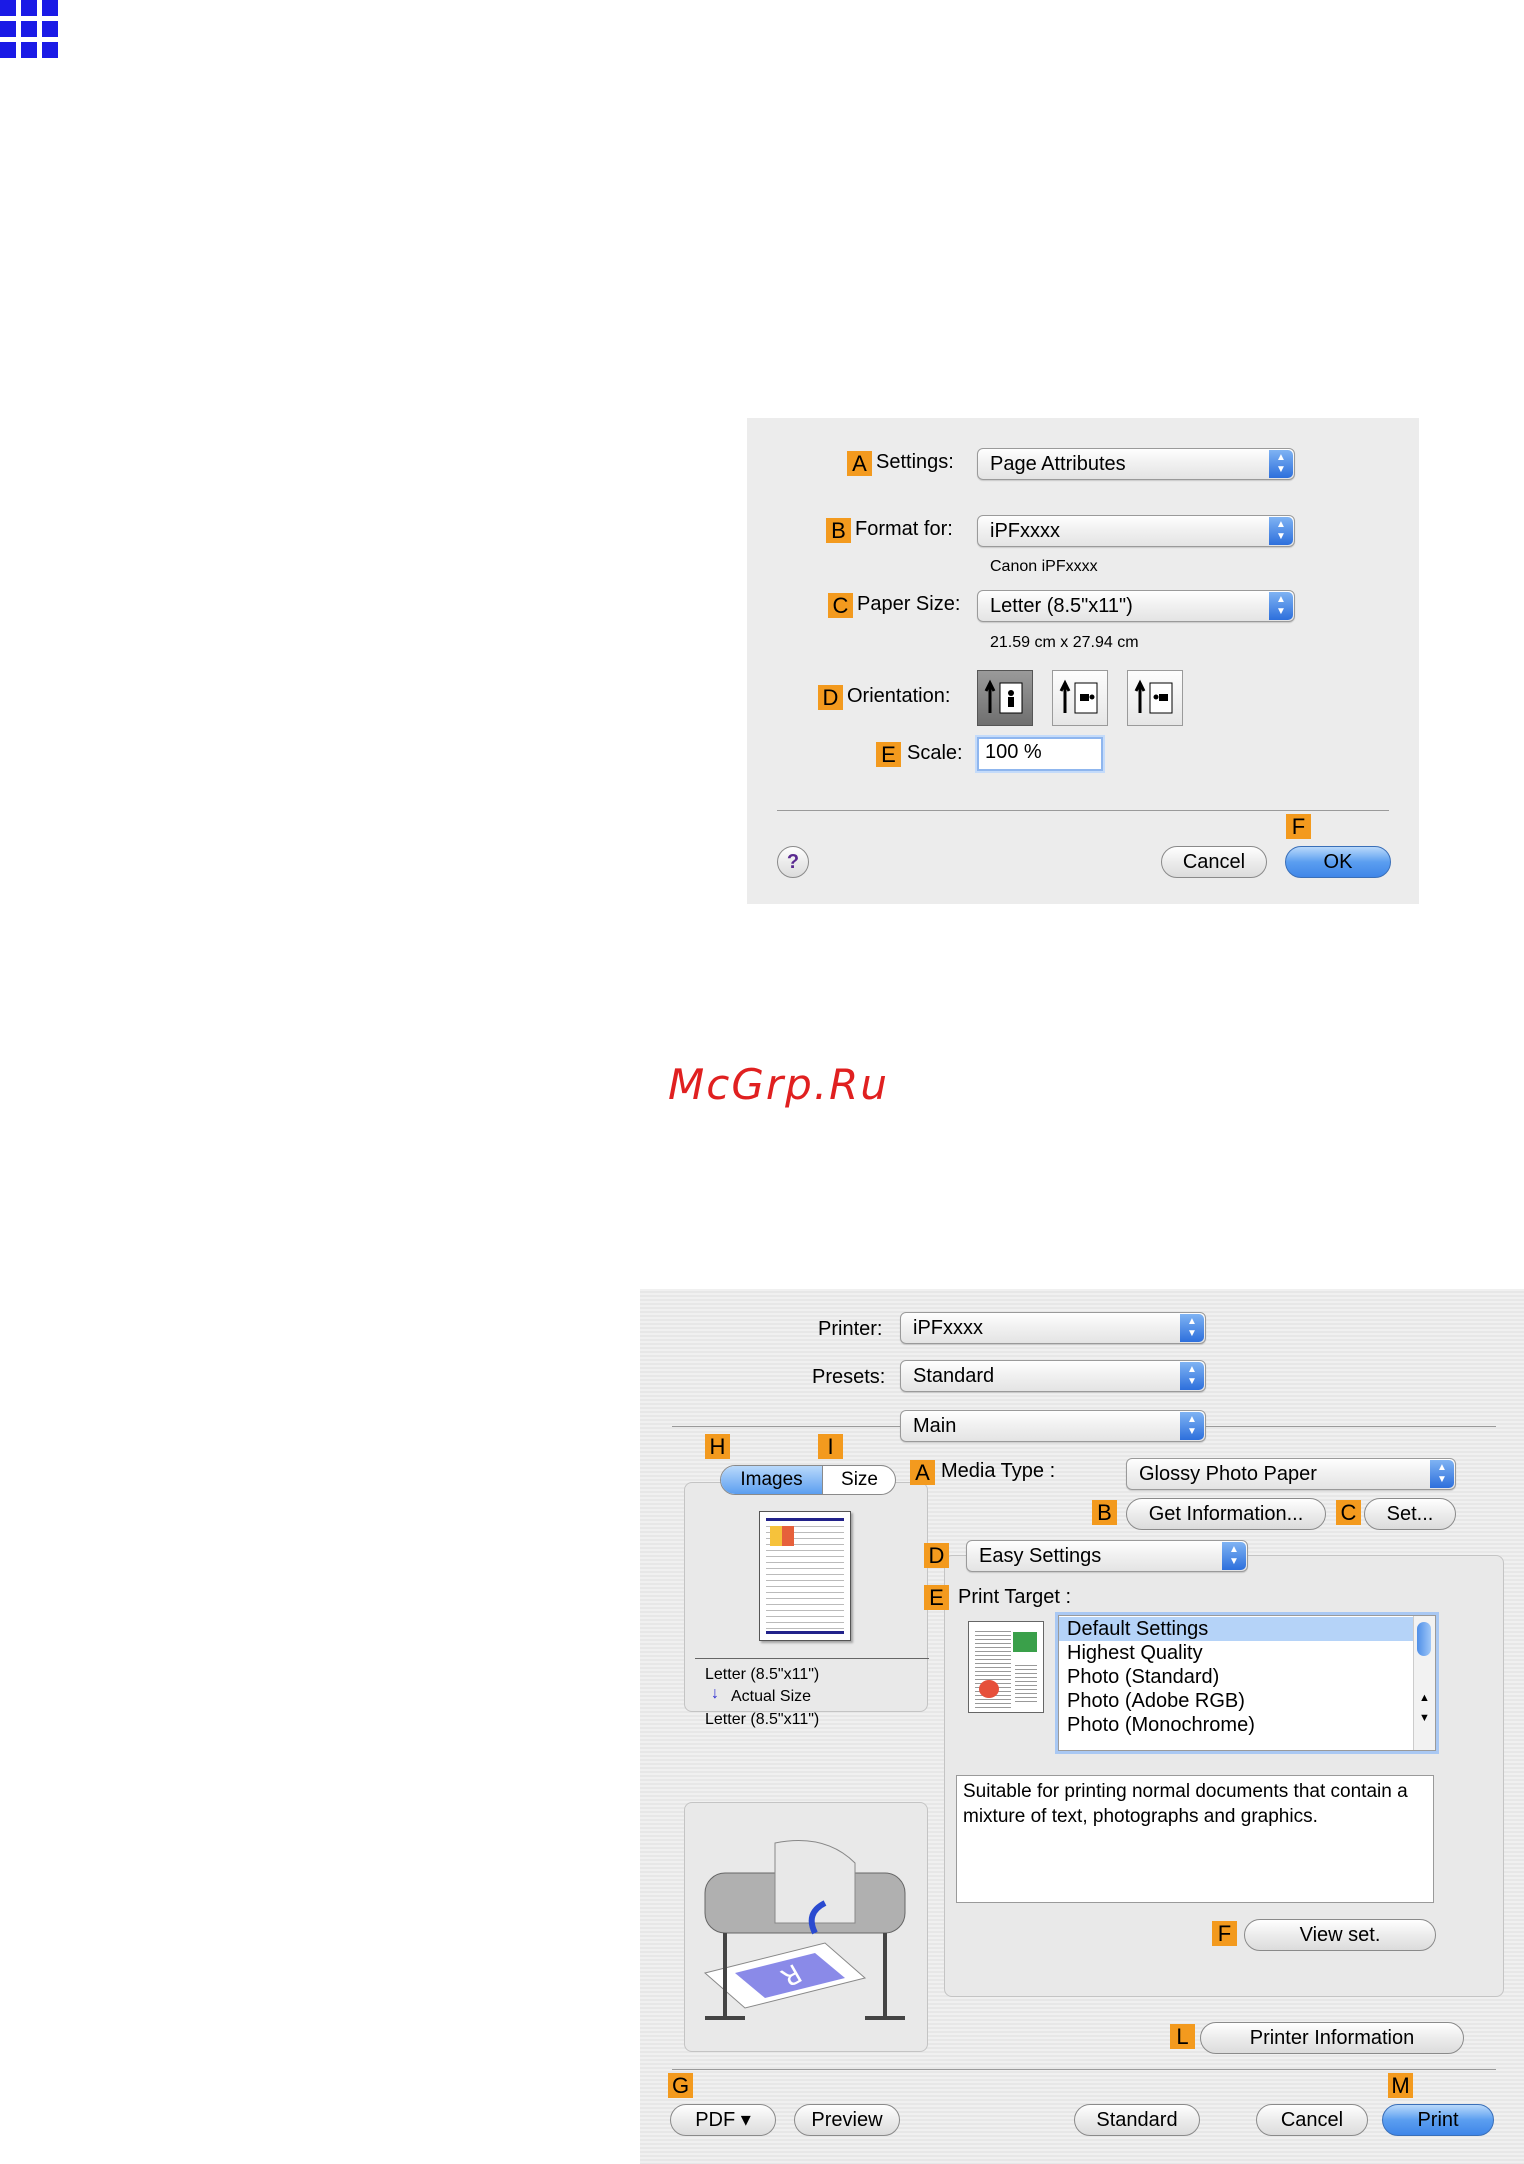 The width and height of the screenshot is (1524, 2164). I want to click on callout-l: L, so click(1182, 2036).